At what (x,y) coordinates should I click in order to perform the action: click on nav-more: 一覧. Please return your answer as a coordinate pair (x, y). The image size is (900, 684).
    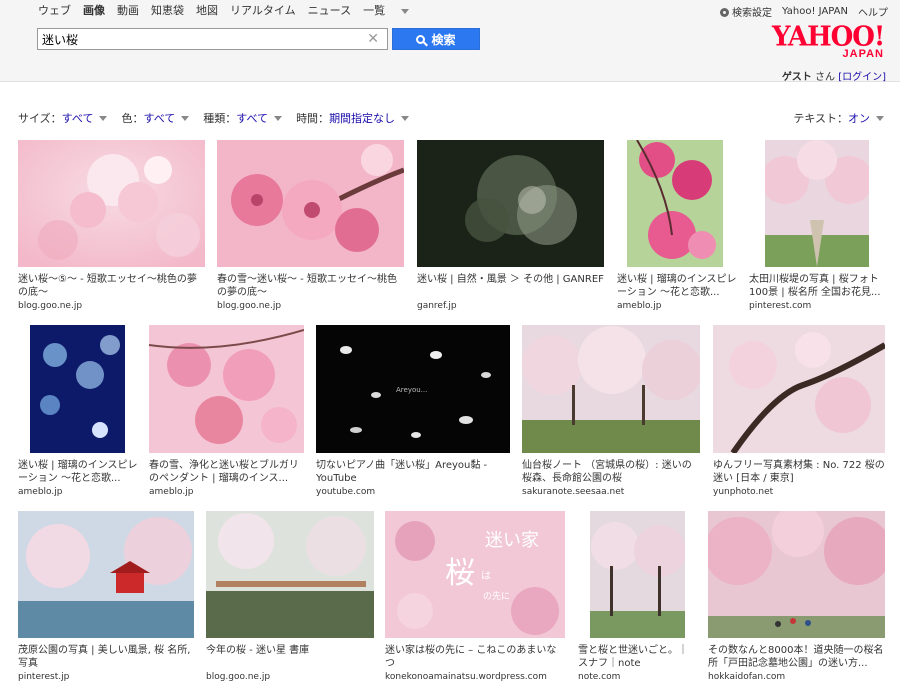
    Looking at the image, I should click on (386, 10).